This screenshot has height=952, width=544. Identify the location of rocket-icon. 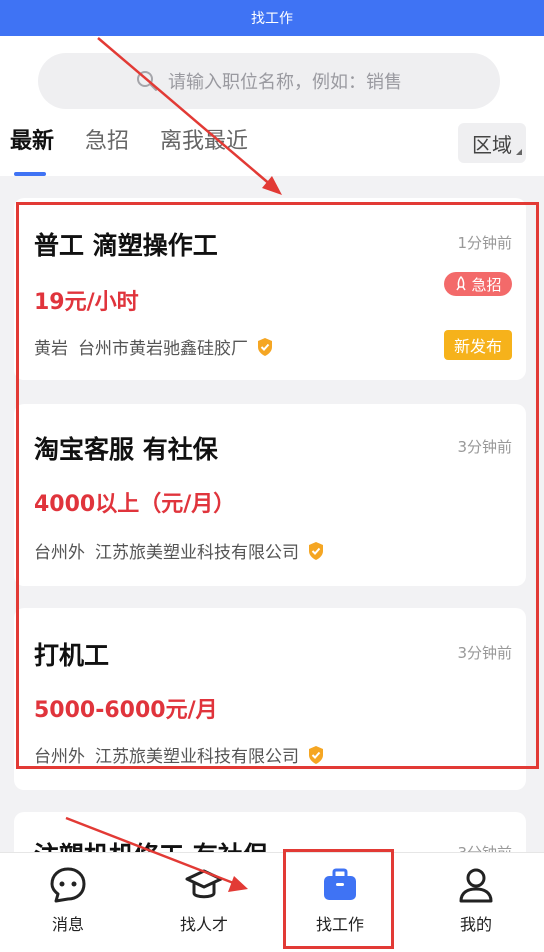
(461, 283).